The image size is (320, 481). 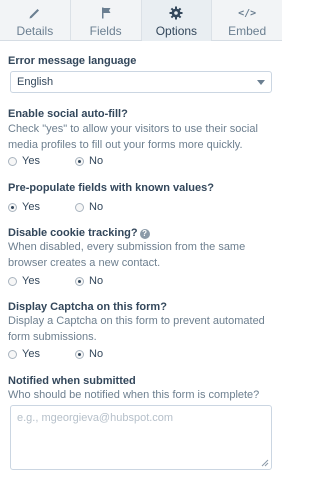 I want to click on notified-title: Notified when submitted, so click(x=72, y=381).